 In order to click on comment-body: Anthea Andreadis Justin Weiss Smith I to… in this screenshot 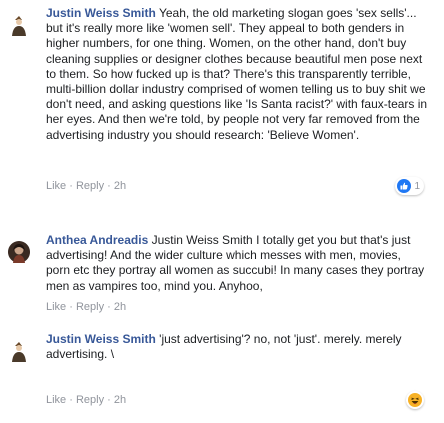, I will do `click(237, 263)`.